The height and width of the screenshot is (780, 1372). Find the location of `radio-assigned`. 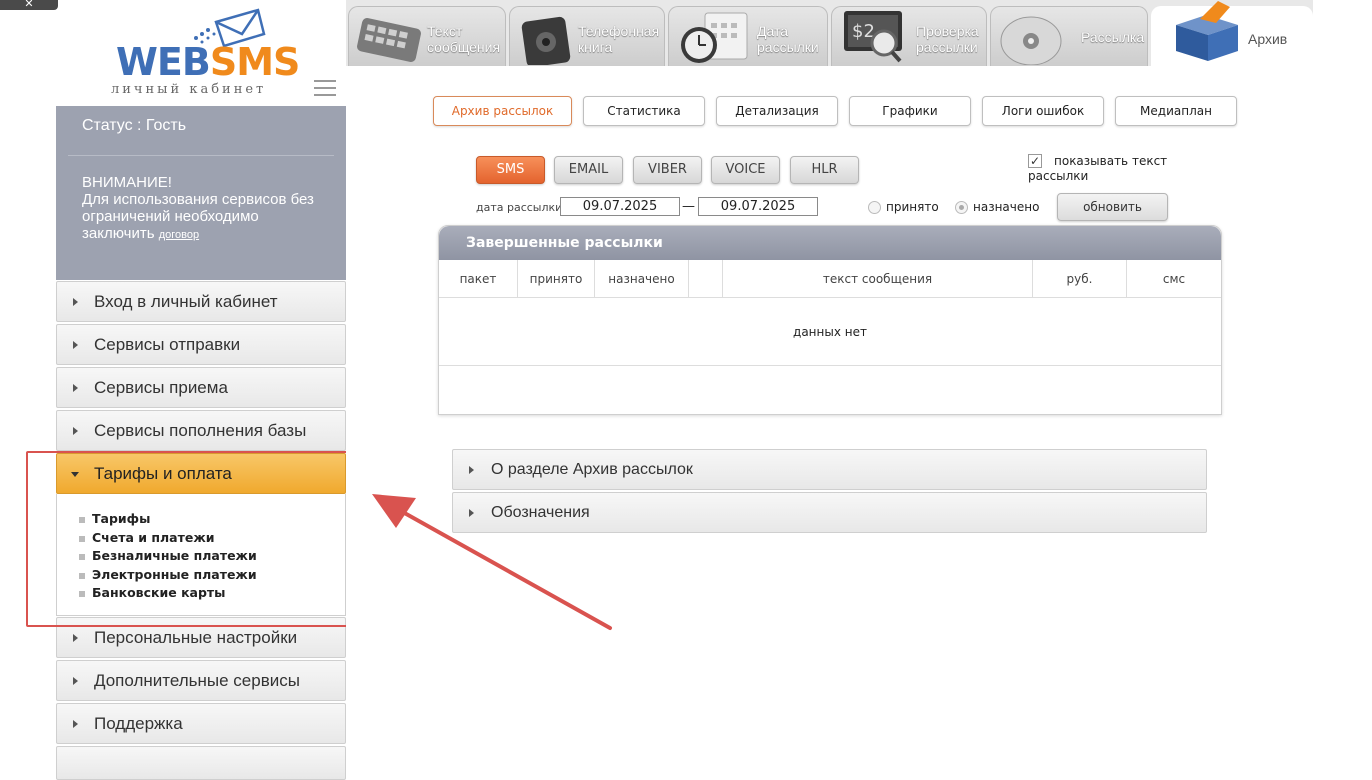

radio-assigned is located at coordinates (961, 207).